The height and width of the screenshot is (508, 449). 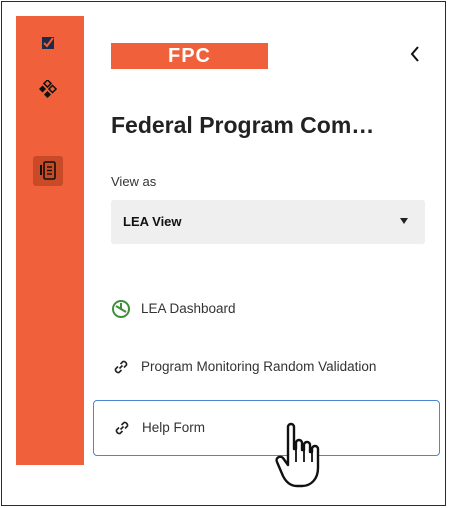 What do you see at coordinates (174, 427) in the screenshot?
I see `nav-item-label: Help Form` at bounding box center [174, 427].